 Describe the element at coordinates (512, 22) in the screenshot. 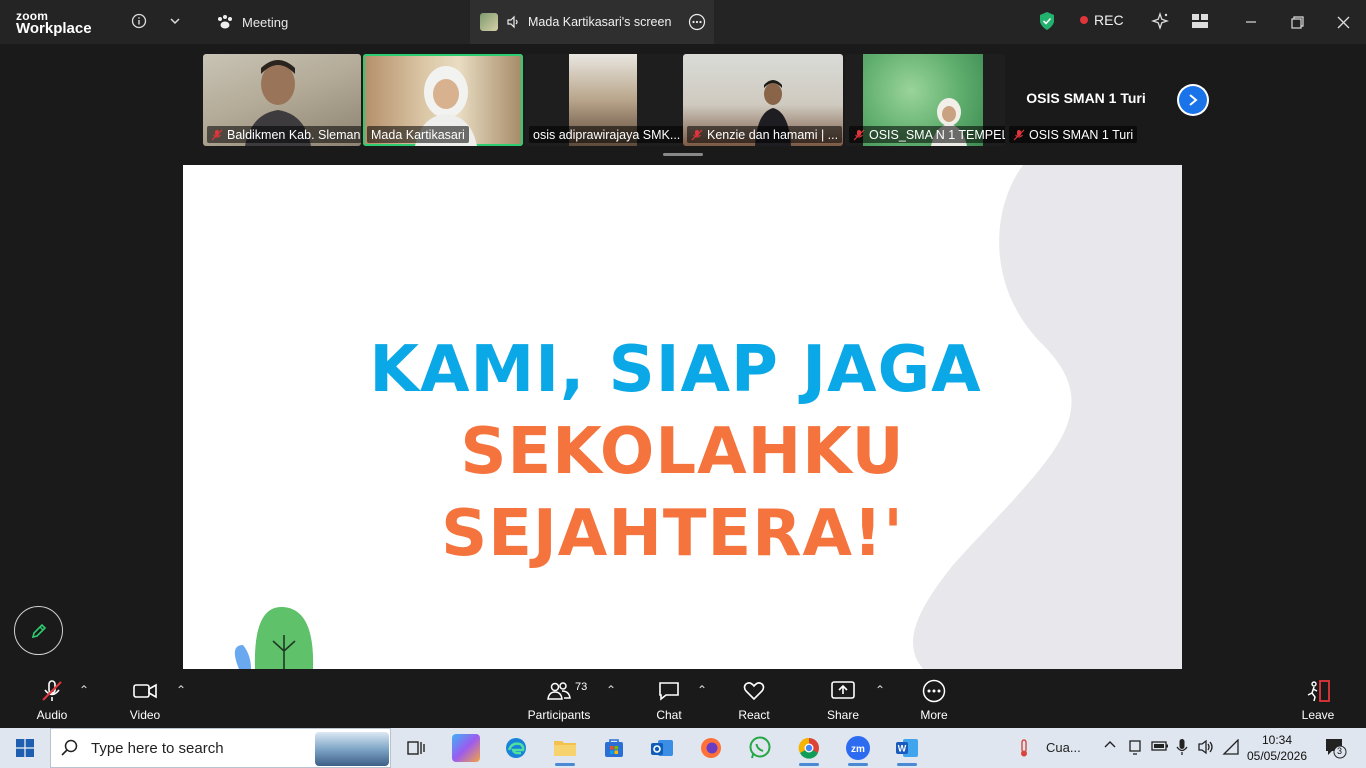

I see `speaker-icon` at that location.